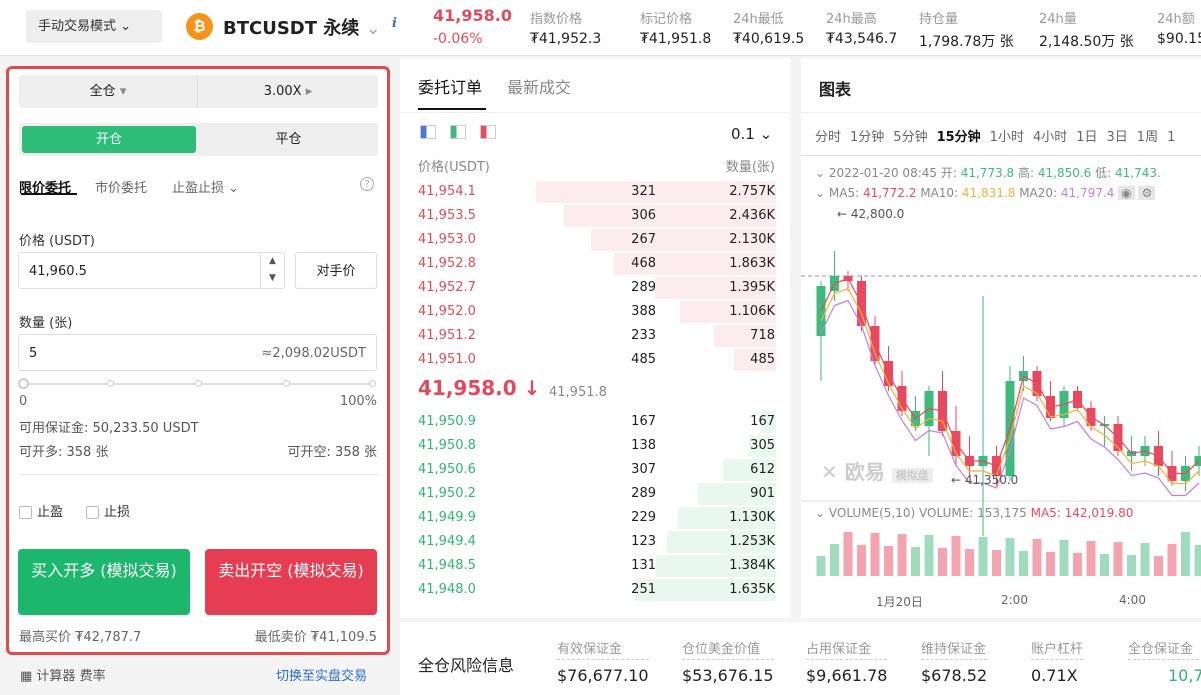 This screenshot has width=1201, height=695. Describe the element at coordinates (109, 428) in the screenshot. I see `available-margin: 可用保证金: 50,233.50 USDT` at that location.